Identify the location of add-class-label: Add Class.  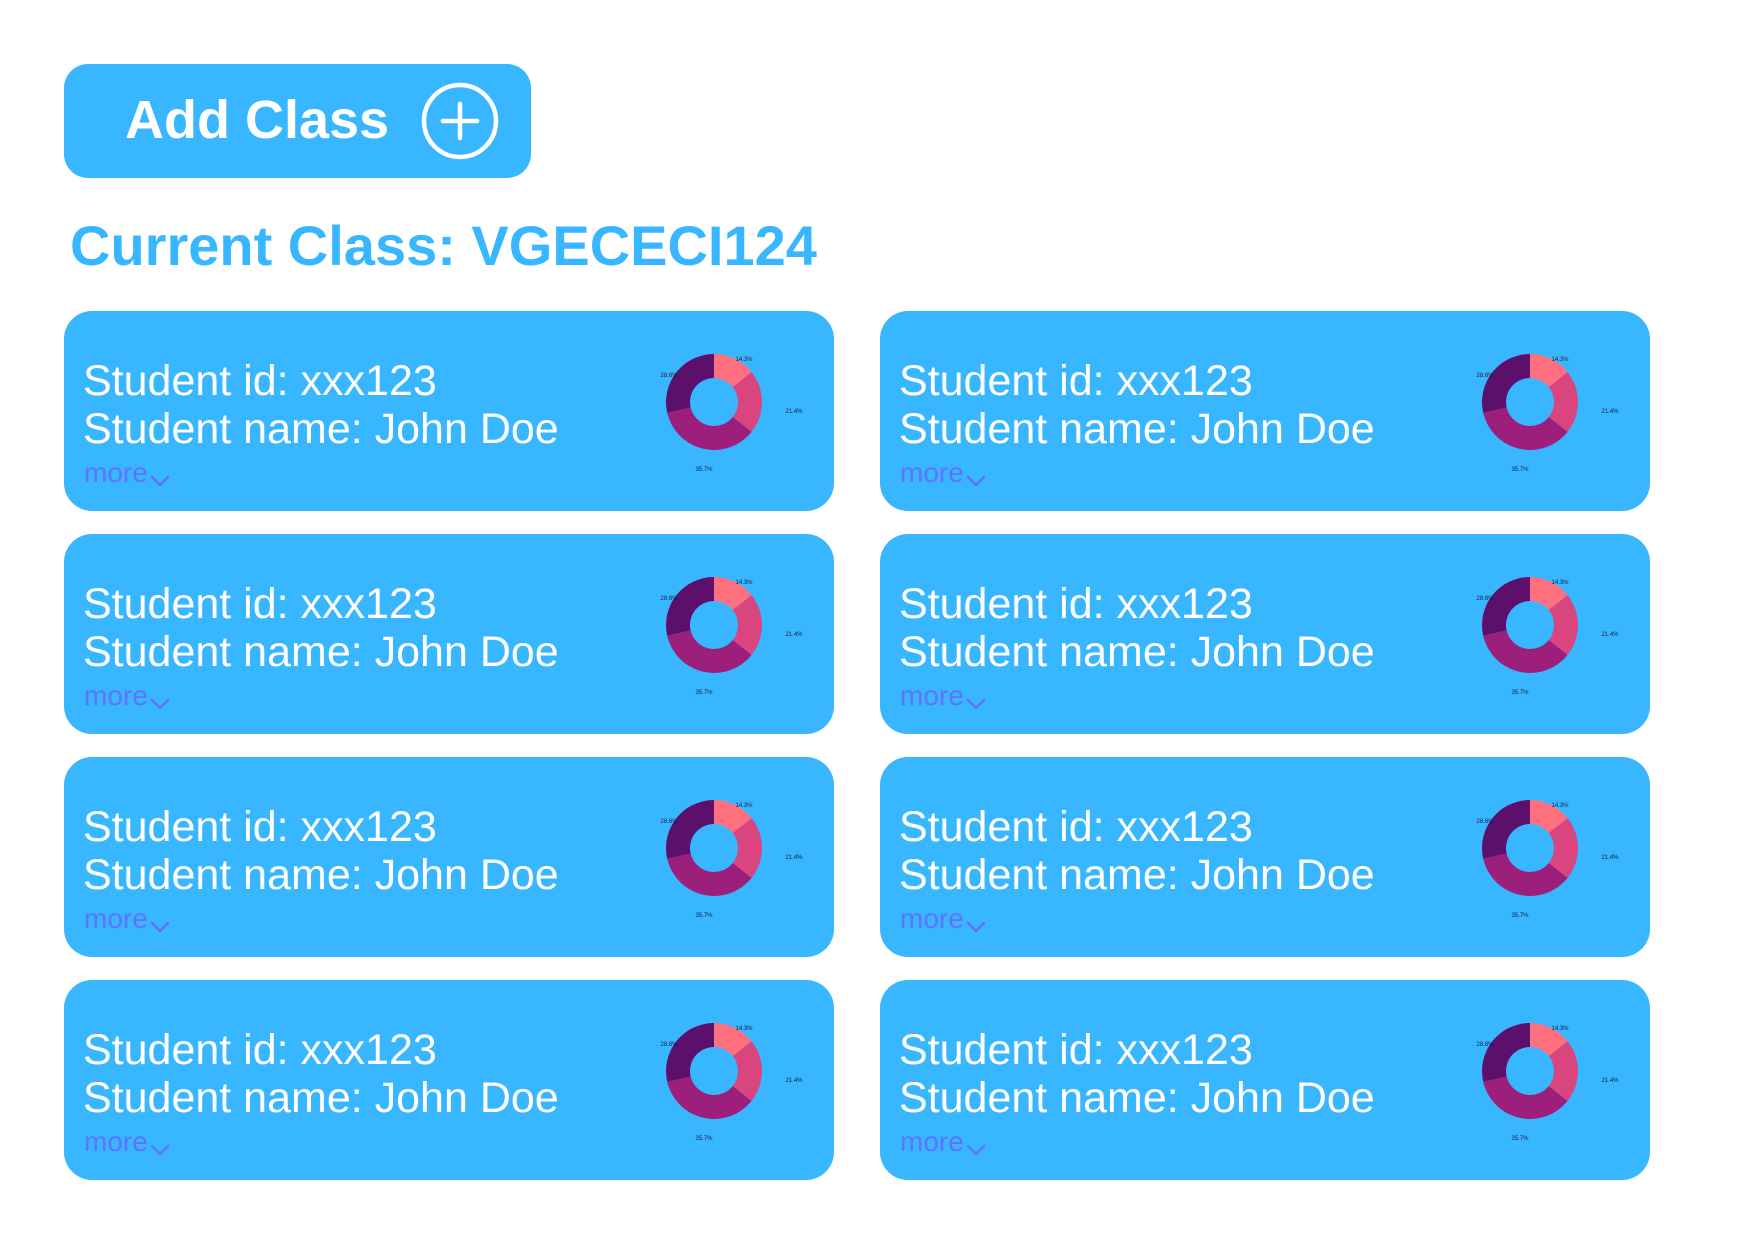
(257, 120).